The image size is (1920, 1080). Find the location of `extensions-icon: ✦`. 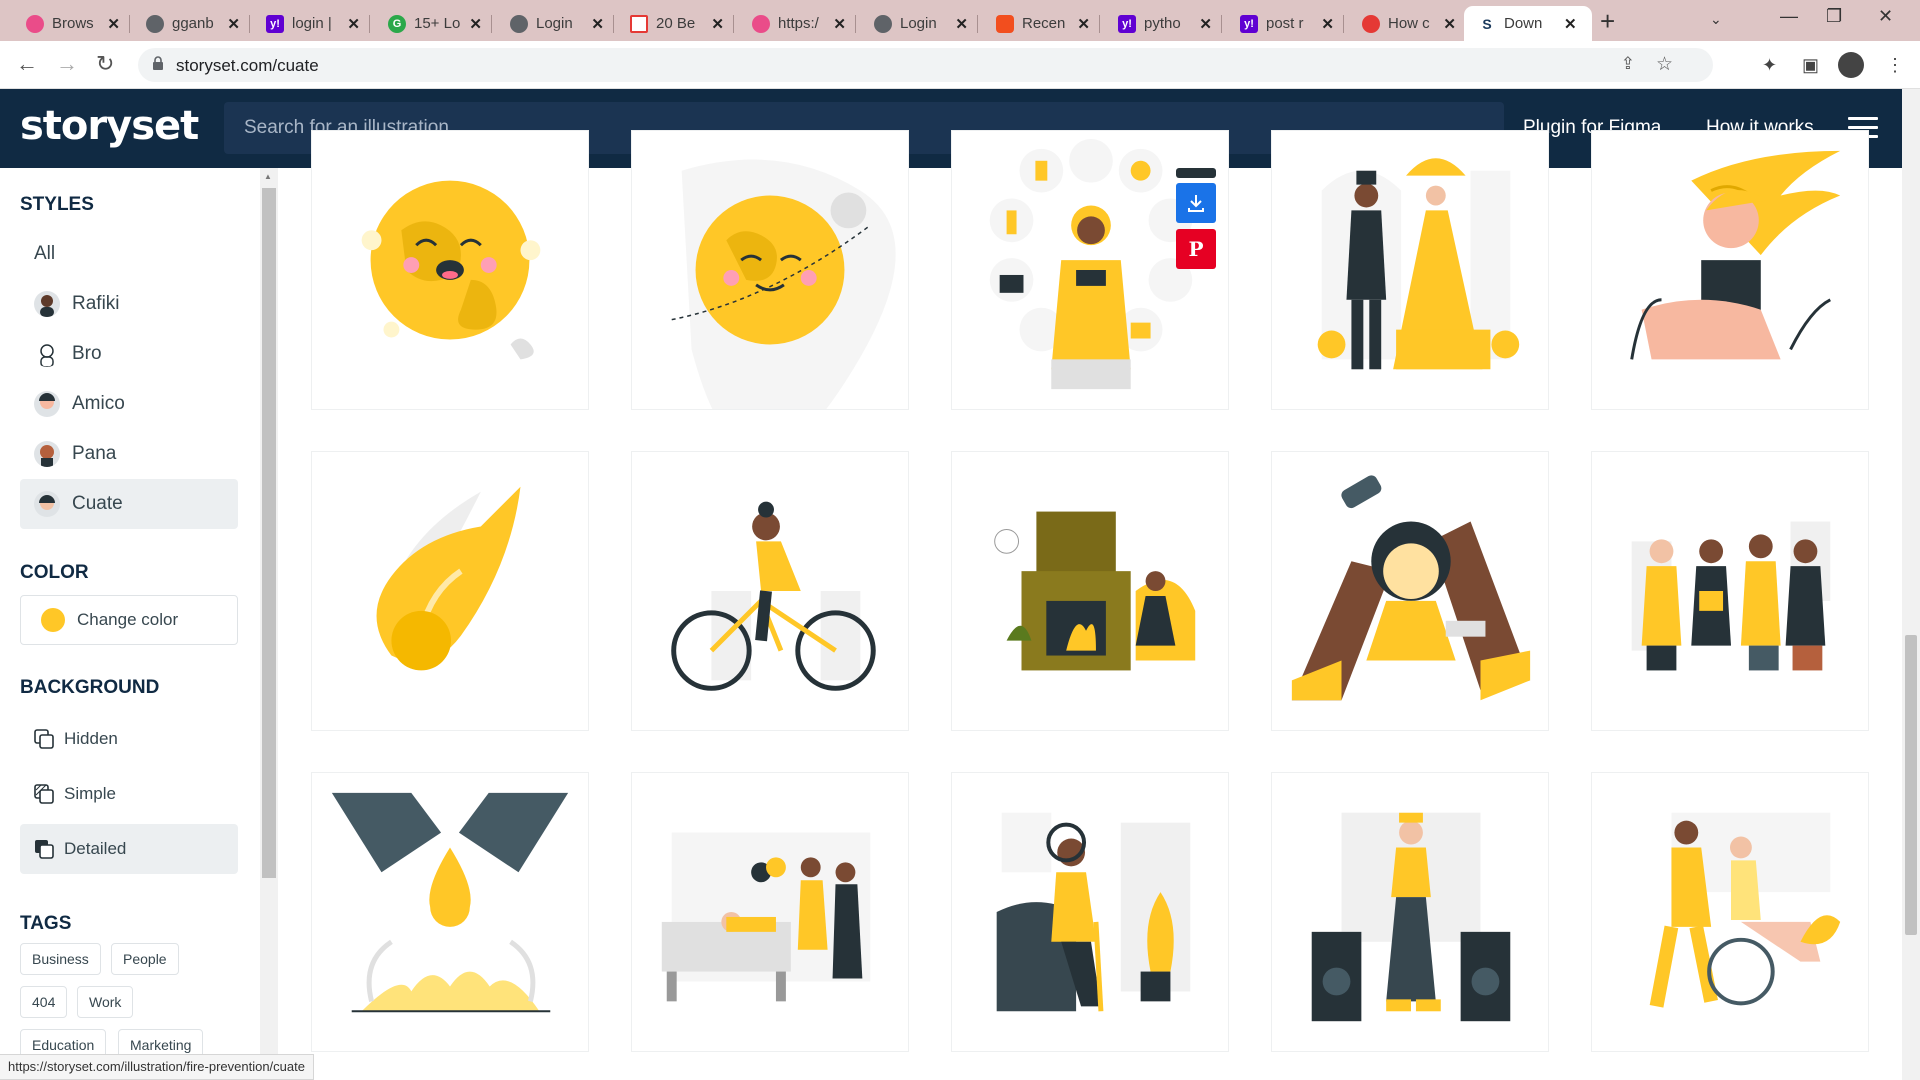

extensions-icon: ✦ is located at coordinates (1769, 65).